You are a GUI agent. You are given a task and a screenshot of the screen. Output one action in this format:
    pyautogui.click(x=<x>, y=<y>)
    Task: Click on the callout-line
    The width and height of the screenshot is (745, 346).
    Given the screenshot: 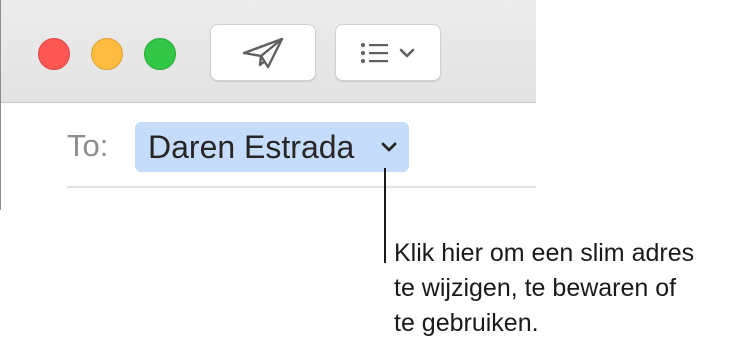 What is the action you would take?
    pyautogui.click(x=385, y=215)
    